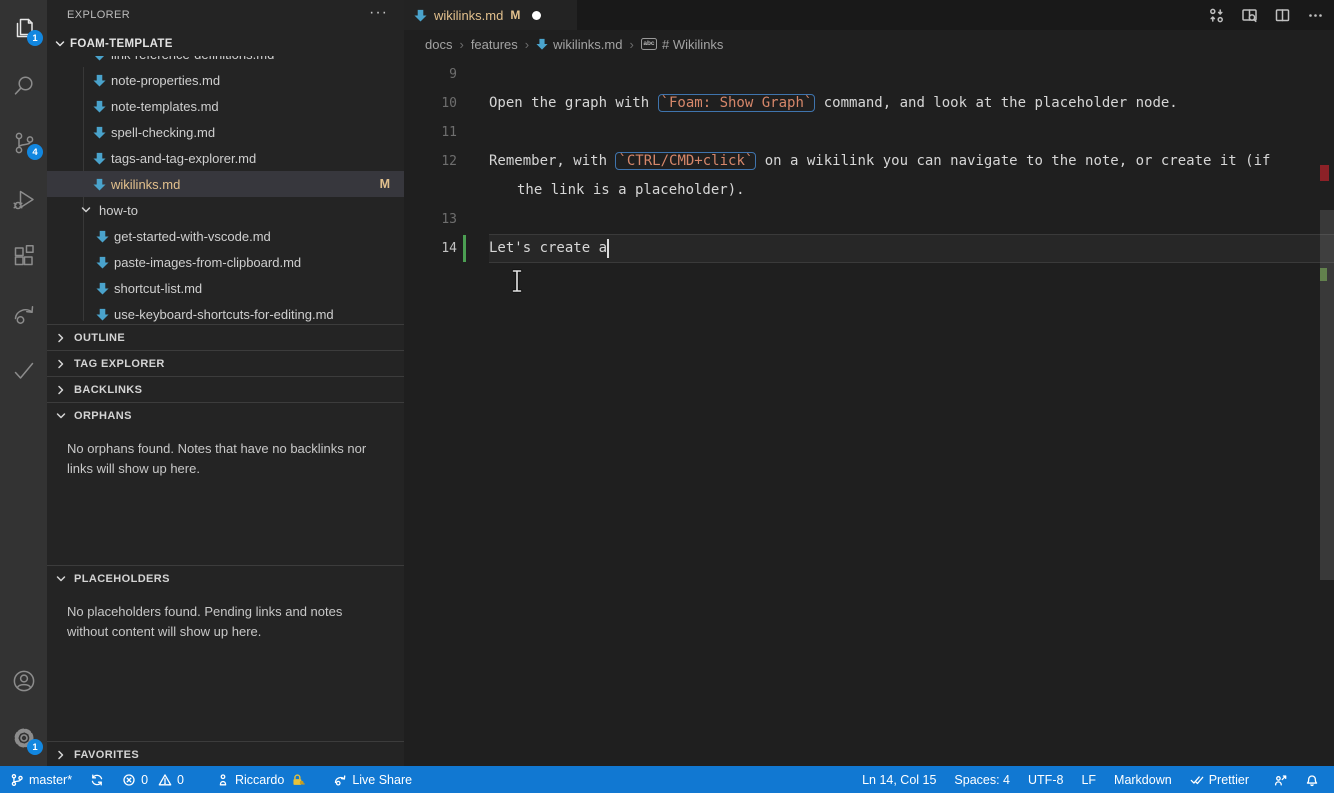 The image size is (1334, 793). What do you see at coordinates (515, 15) in the screenshot?
I see `tab-git-status: M` at bounding box center [515, 15].